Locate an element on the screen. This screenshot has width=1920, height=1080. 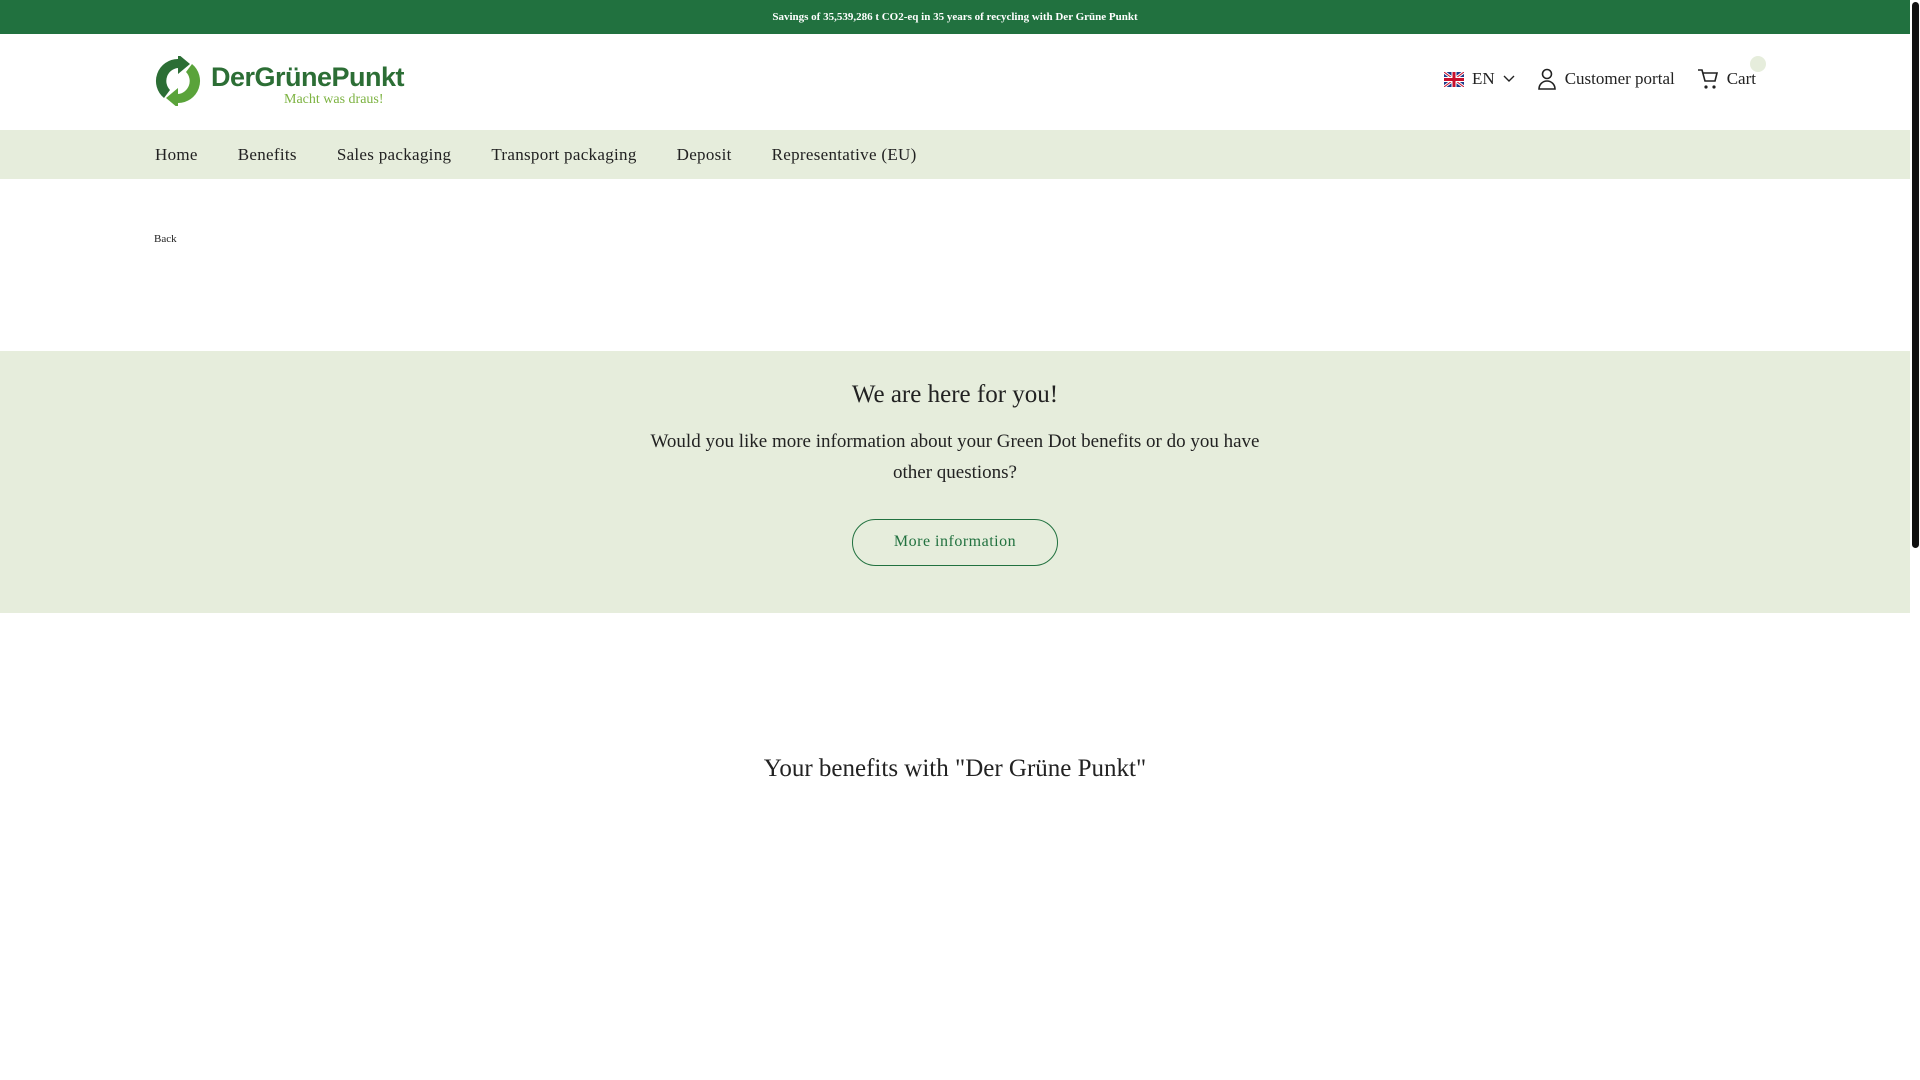
back-link: Back is located at coordinates (165, 239).